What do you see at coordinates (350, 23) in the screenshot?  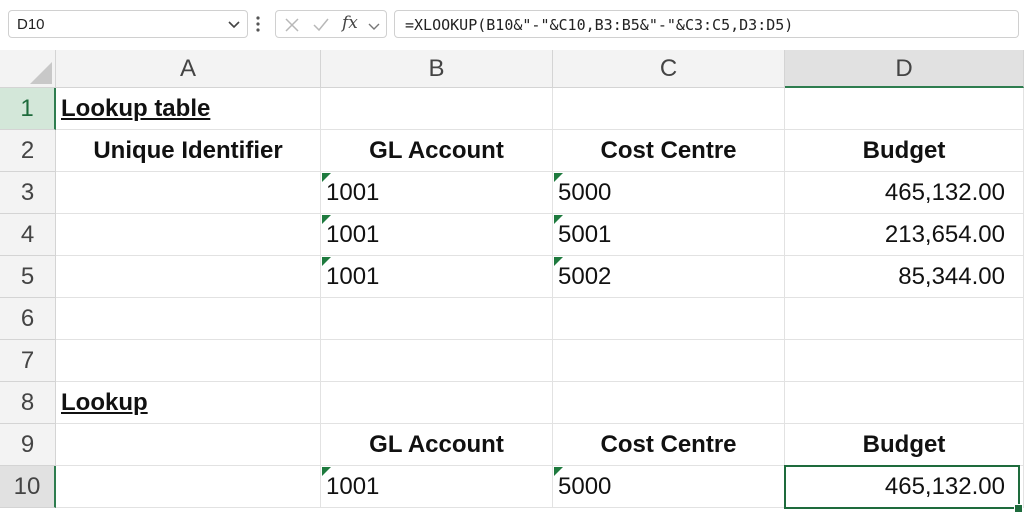 I see `insert-function-icon: fx` at bounding box center [350, 23].